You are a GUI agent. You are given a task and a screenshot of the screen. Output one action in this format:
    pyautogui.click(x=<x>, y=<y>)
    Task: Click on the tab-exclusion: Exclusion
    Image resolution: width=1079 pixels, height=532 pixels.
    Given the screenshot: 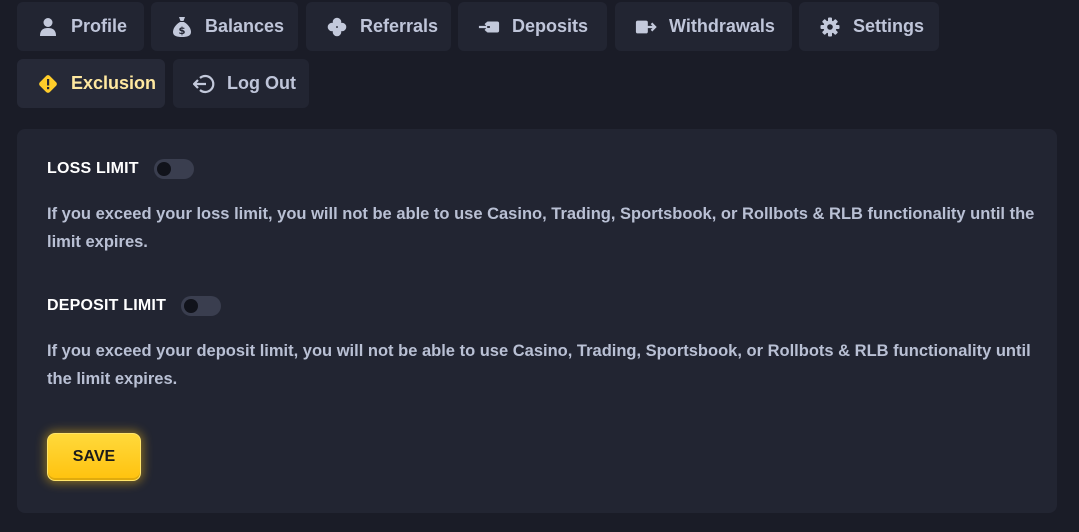 What is the action you would take?
    pyautogui.click(x=91, y=83)
    